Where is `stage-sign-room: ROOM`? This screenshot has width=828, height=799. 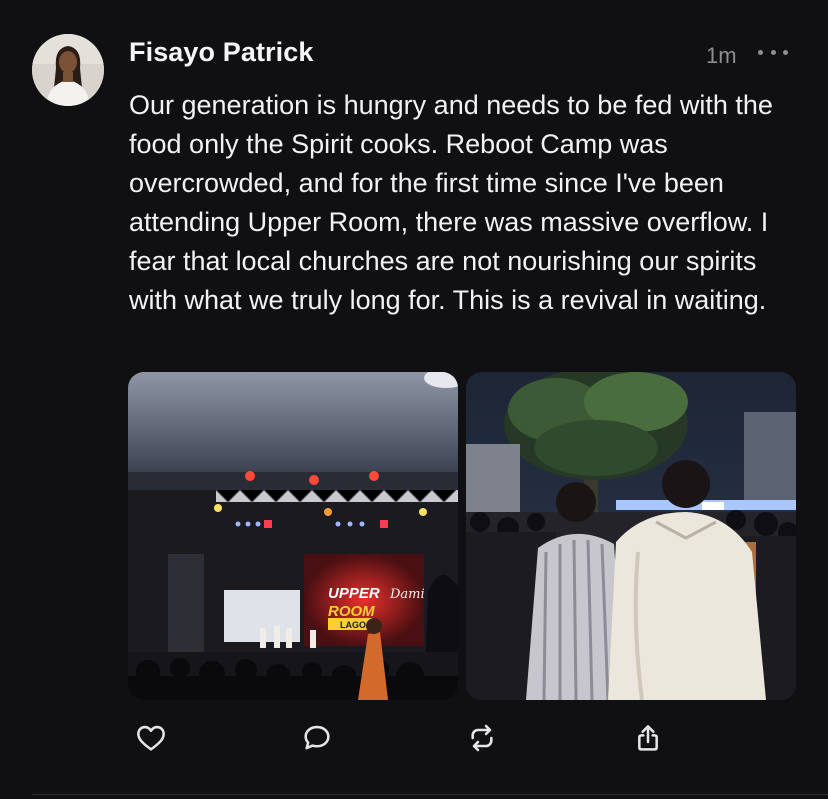 stage-sign-room: ROOM is located at coordinates (351, 611).